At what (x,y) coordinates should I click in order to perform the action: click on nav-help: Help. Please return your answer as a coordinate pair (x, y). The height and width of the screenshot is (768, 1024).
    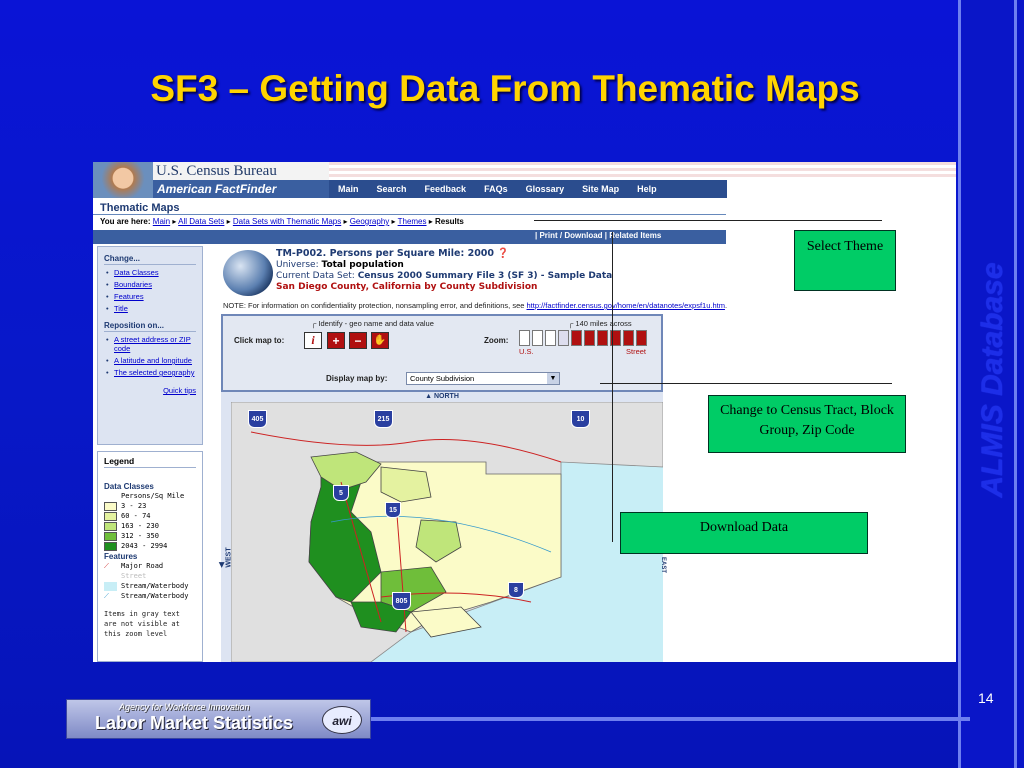
    Looking at the image, I should click on (647, 189).